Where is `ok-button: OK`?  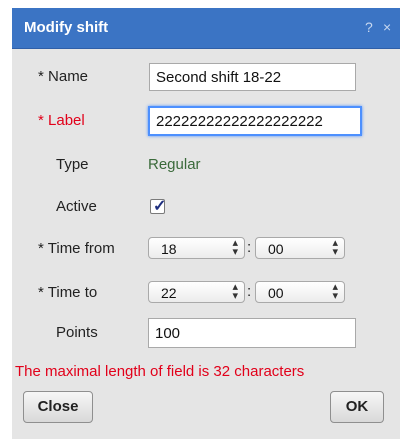 ok-button: OK is located at coordinates (357, 407).